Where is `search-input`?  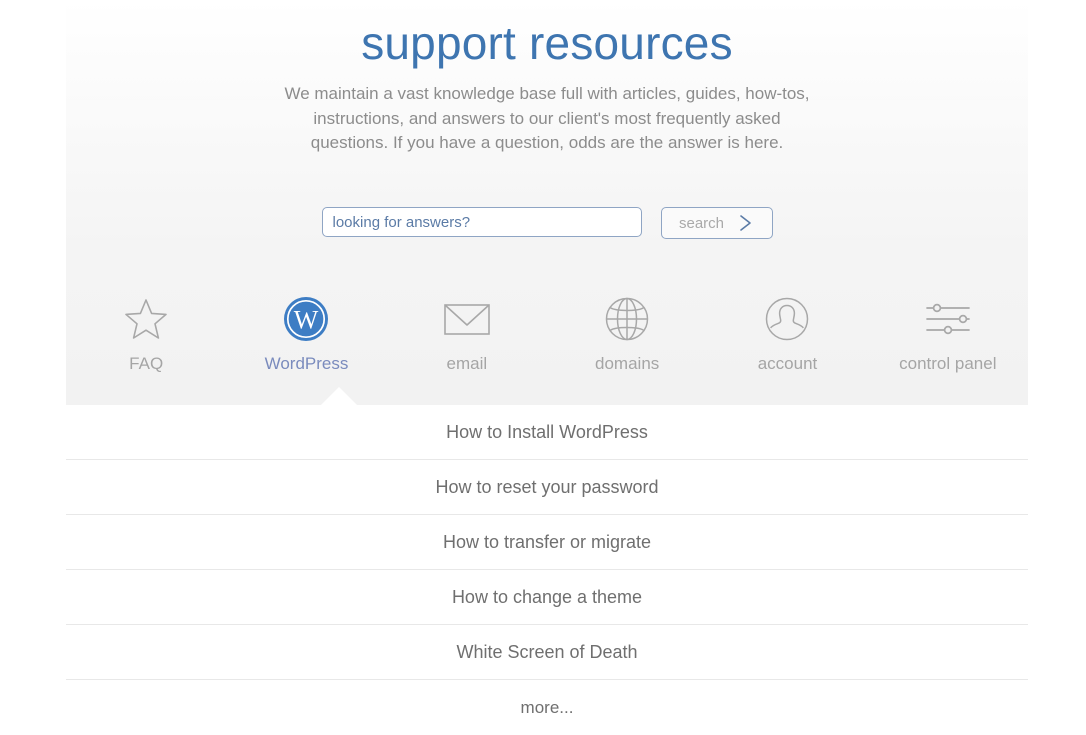 search-input is located at coordinates (481, 222).